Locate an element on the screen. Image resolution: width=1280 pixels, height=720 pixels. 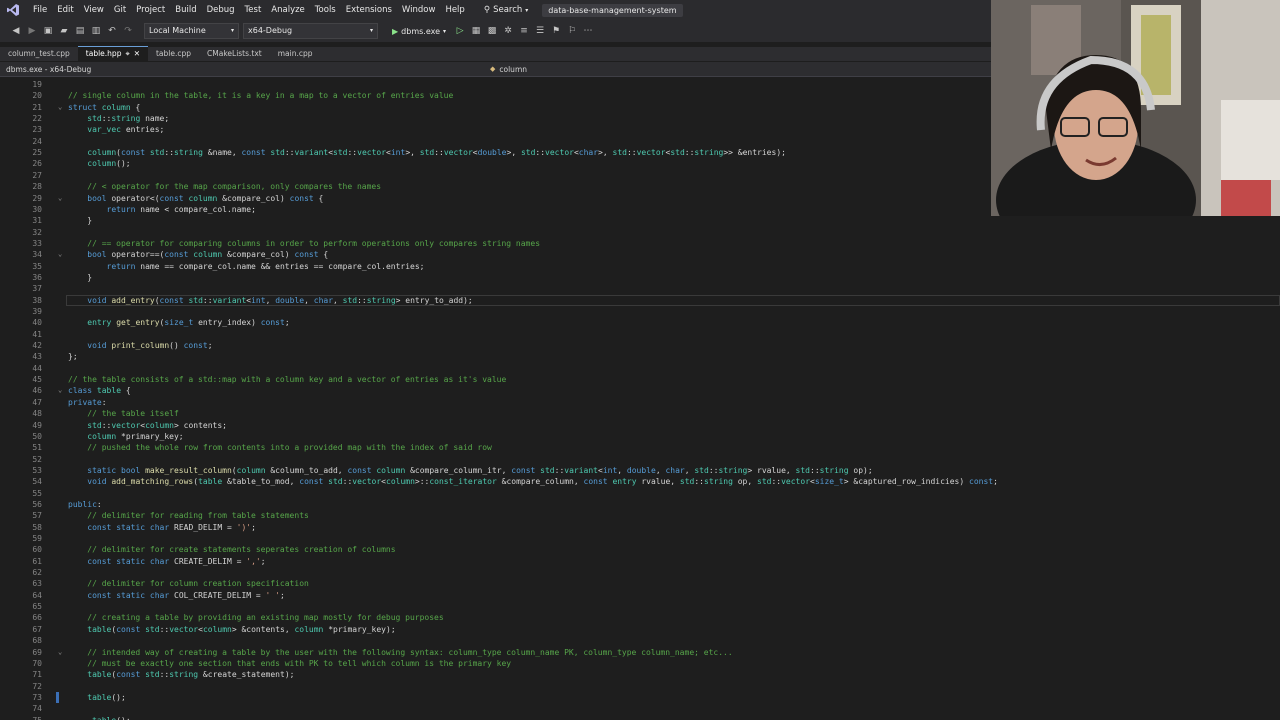
line-number: 54 is located at coordinates (37, 482).